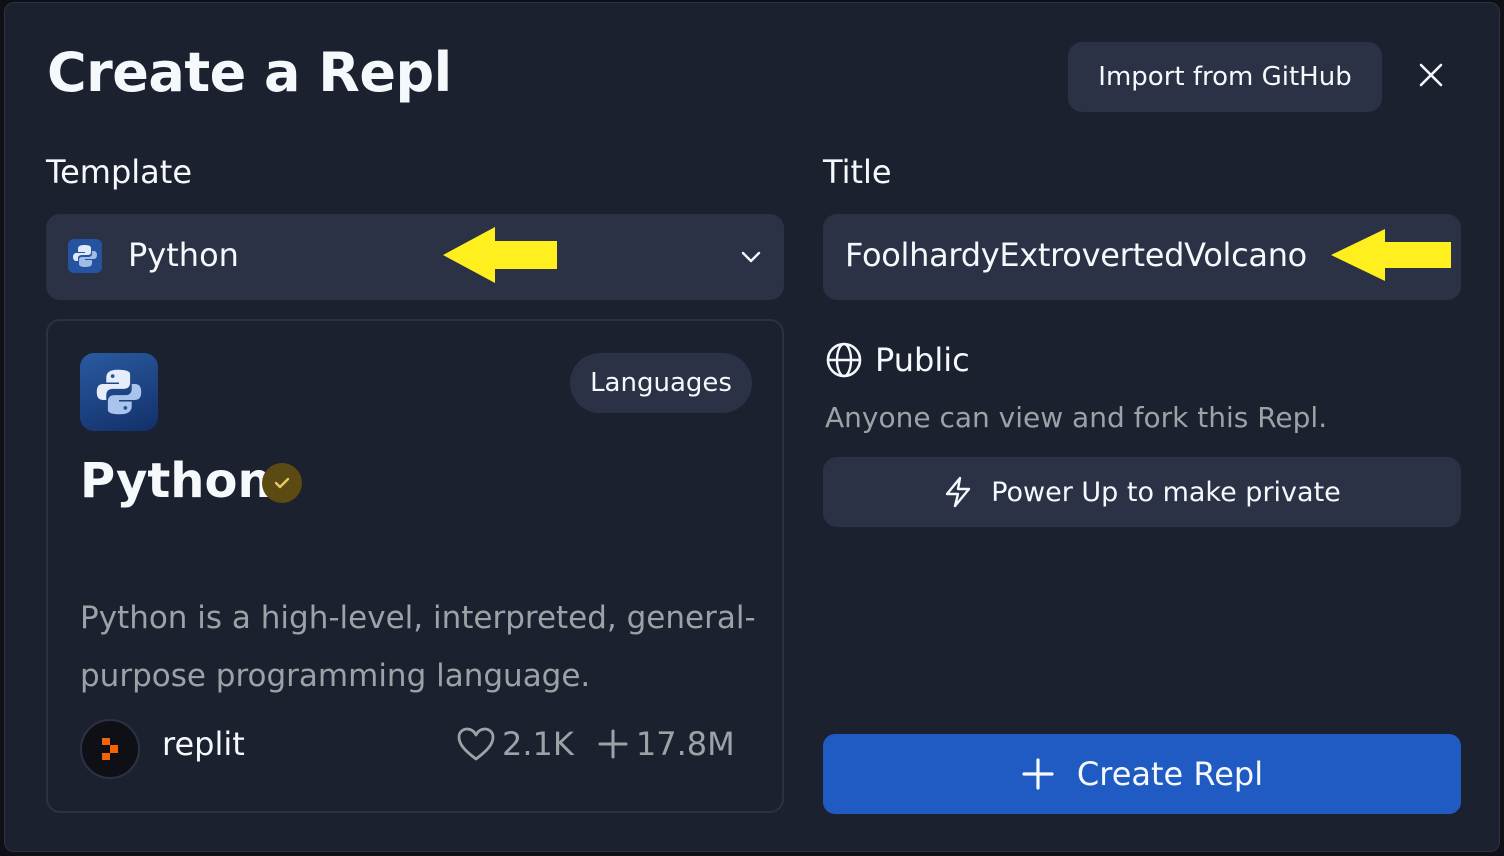  What do you see at coordinates (538, 744) in the screenshot?
I see `likes-count: 2.1K` at bounding box center [538, 744].